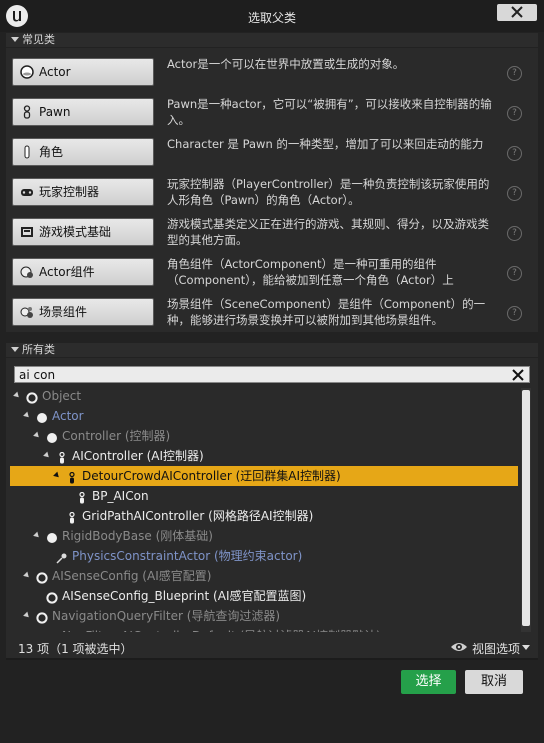 This screenshot has width=544, height=743. Describe the element at coordinates (75, 649) in the screenshot. I see `item-count-status: 13 项（1 项被选中）` at that location.